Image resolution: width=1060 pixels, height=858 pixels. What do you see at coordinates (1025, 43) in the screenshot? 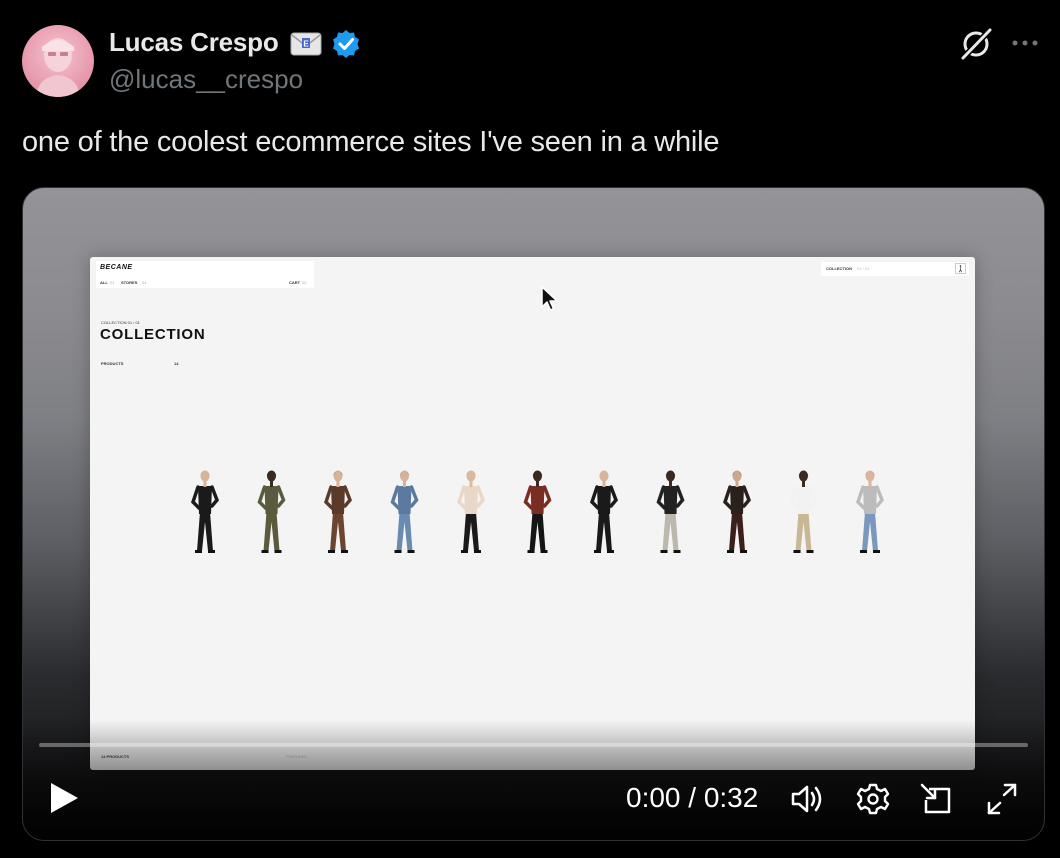
I see `more-icon` at bounding box center [1025, 43].